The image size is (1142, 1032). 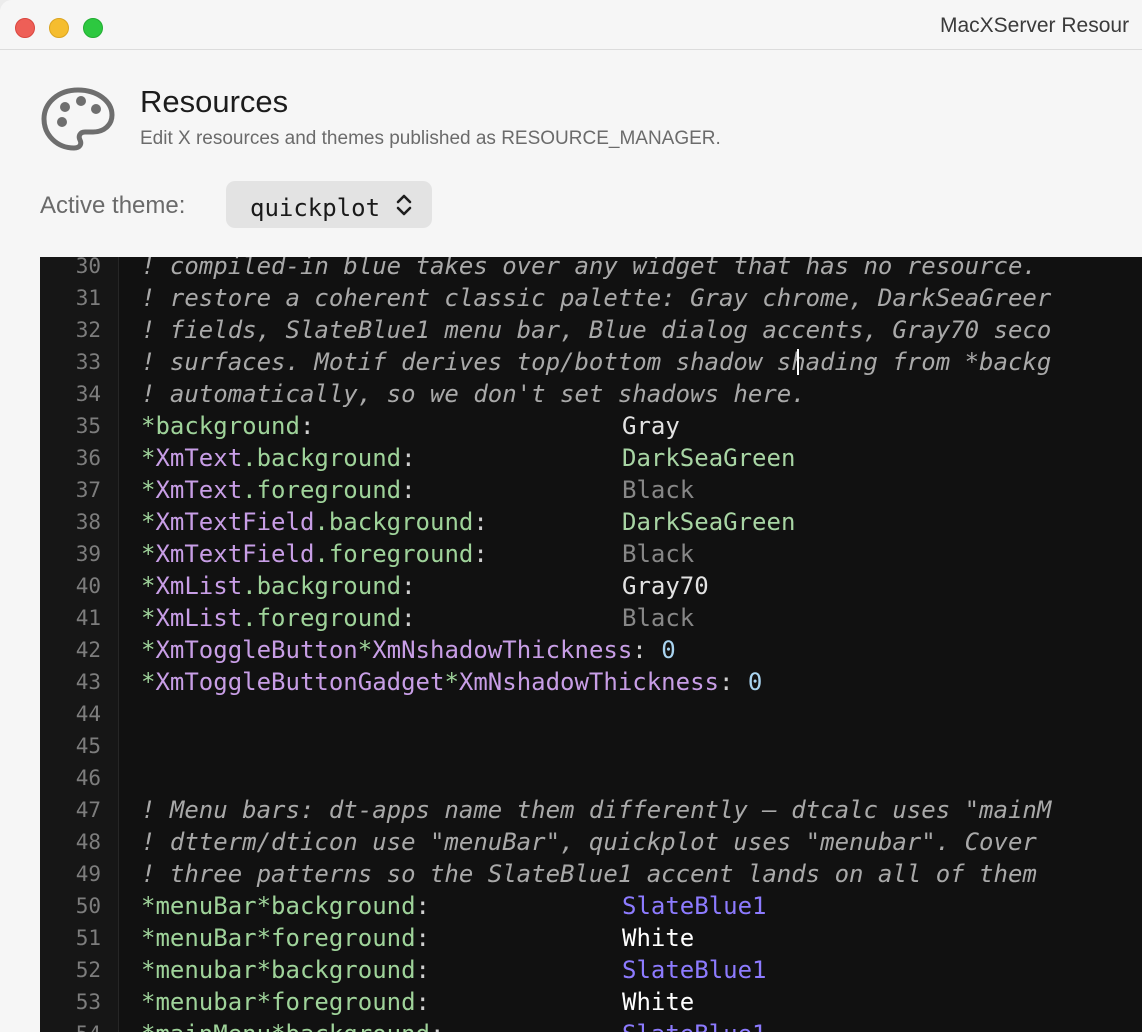 I want to click on close-window-button, so click(x=25, y=28).